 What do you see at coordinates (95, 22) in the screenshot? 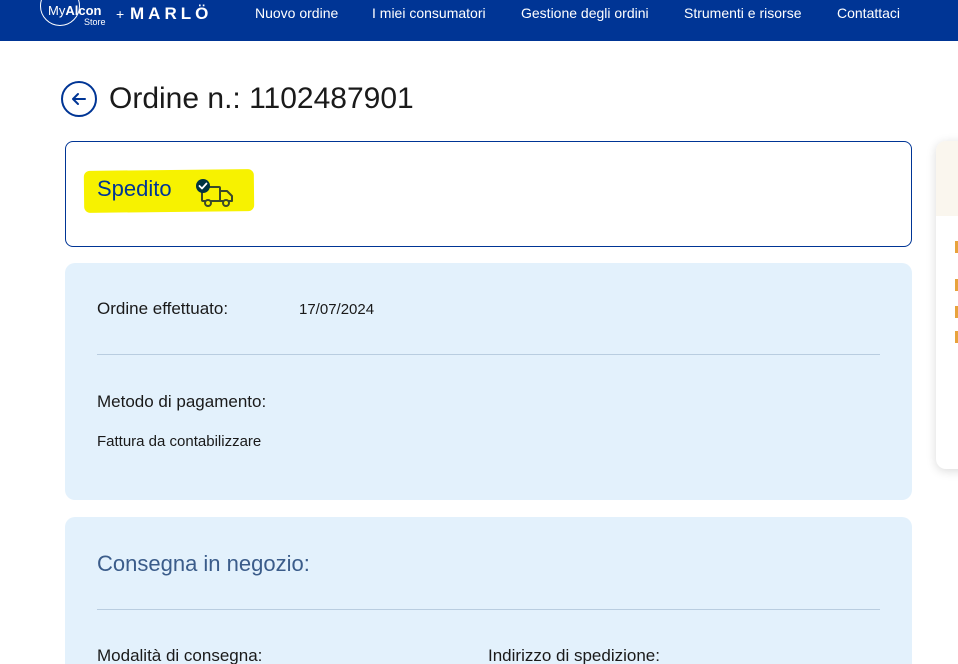
I see `logo-store-text: Store` at bounding box center [95, 22].